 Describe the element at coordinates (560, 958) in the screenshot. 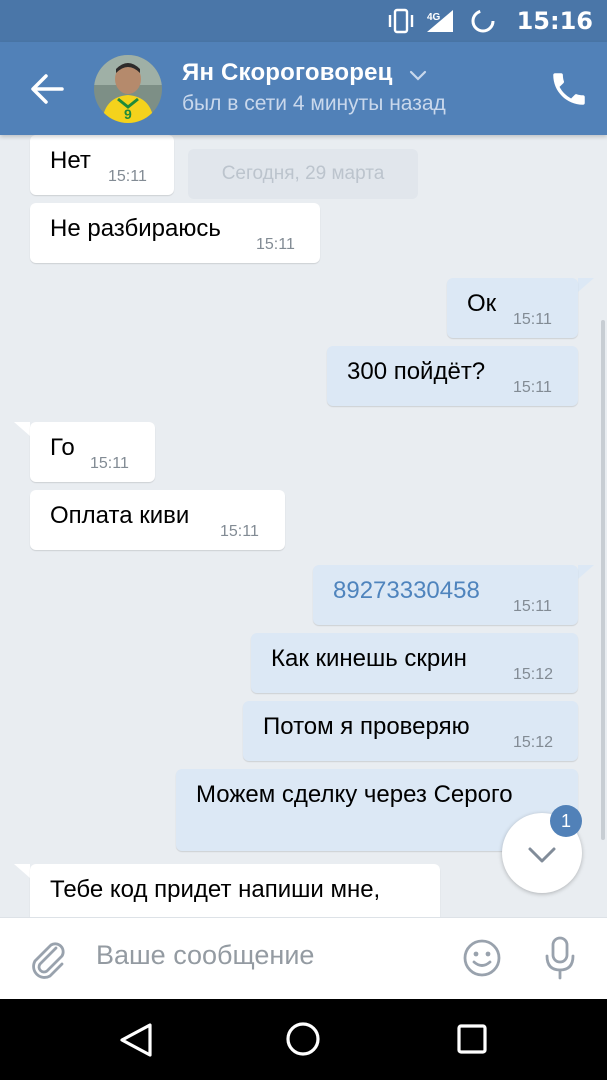

I see `microphone-icon` at that location.